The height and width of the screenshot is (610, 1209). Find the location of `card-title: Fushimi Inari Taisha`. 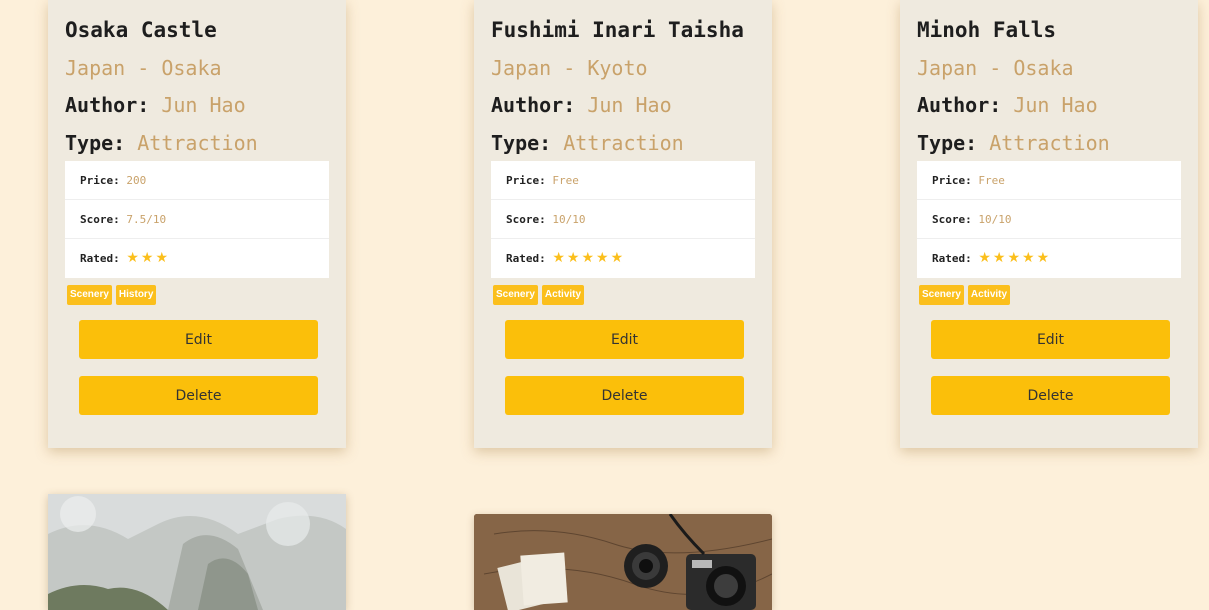

card-title: Fushimi Inari Taisha is located at coordinates (617, 30).